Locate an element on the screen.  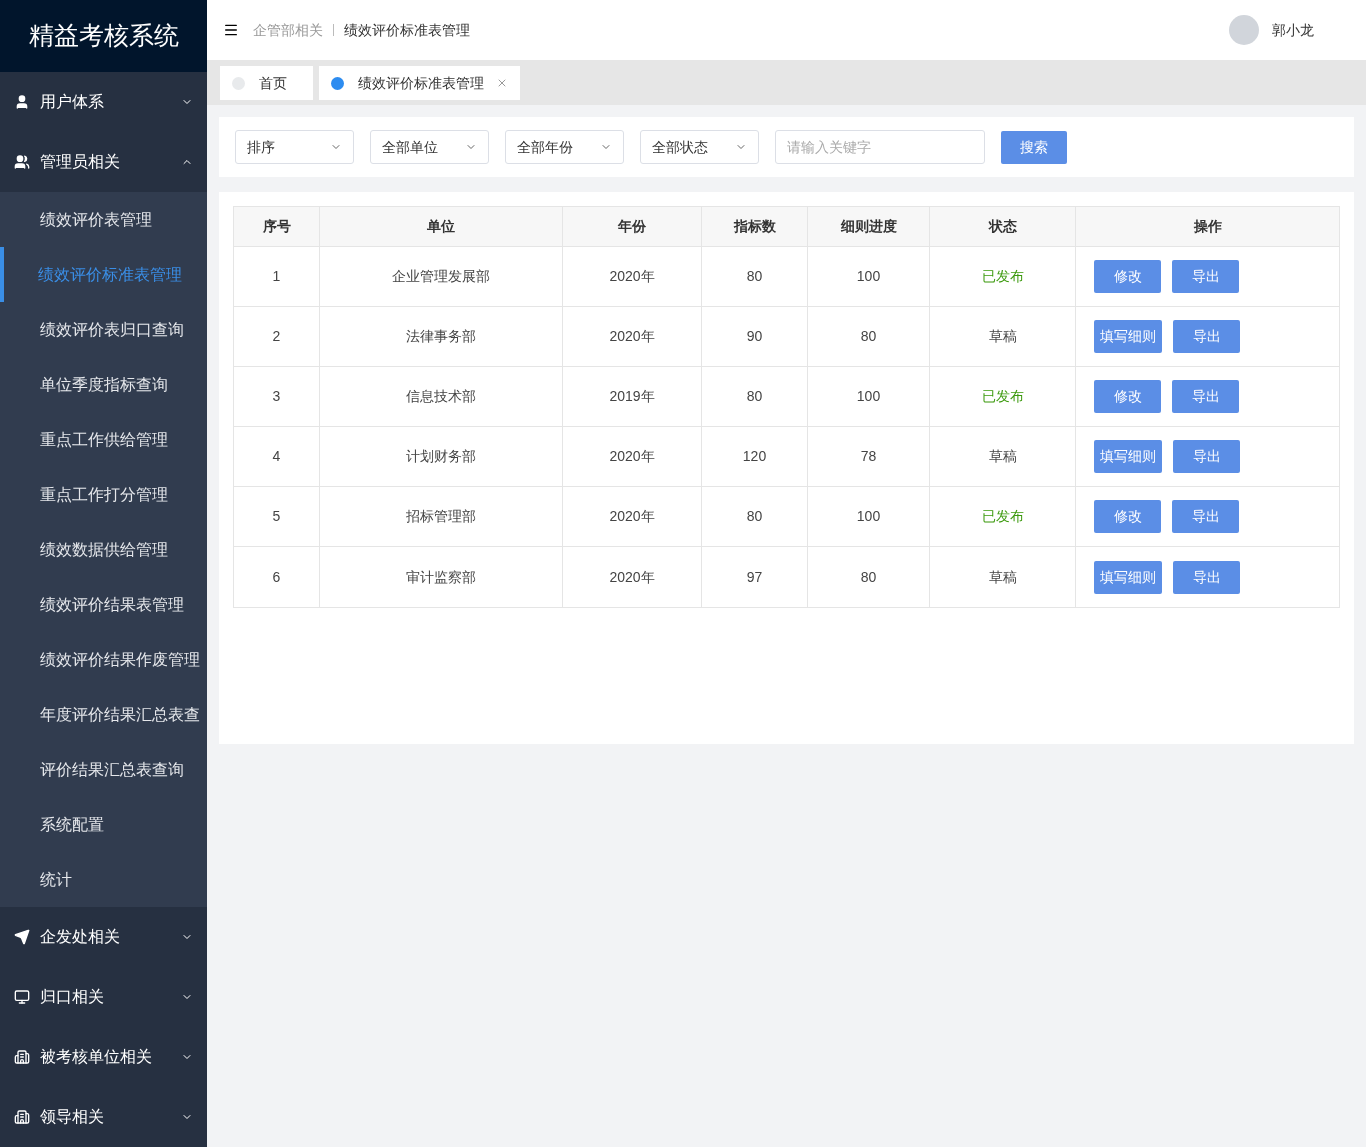
app-title: 精益考核系统 is located at coordinates (103, 36).